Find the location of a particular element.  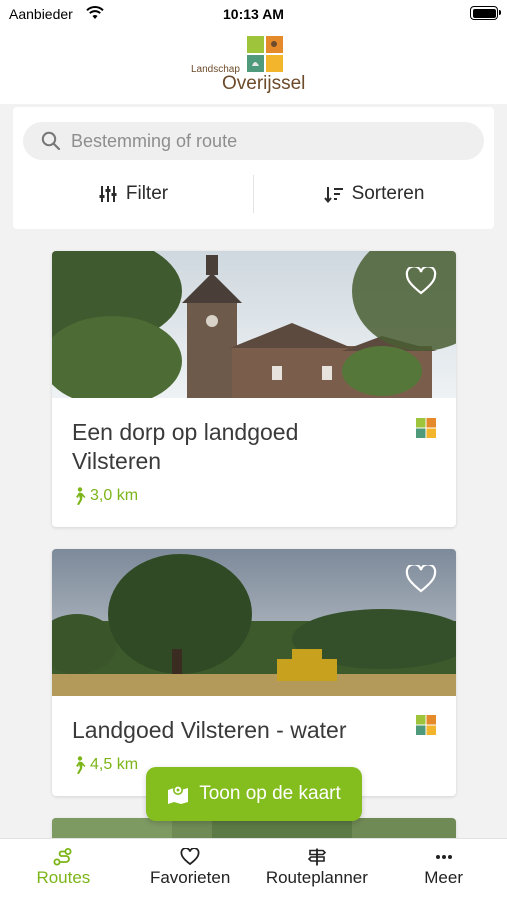

show-on-map-button: Toon op de kaart is located at coordinates (254, 794).